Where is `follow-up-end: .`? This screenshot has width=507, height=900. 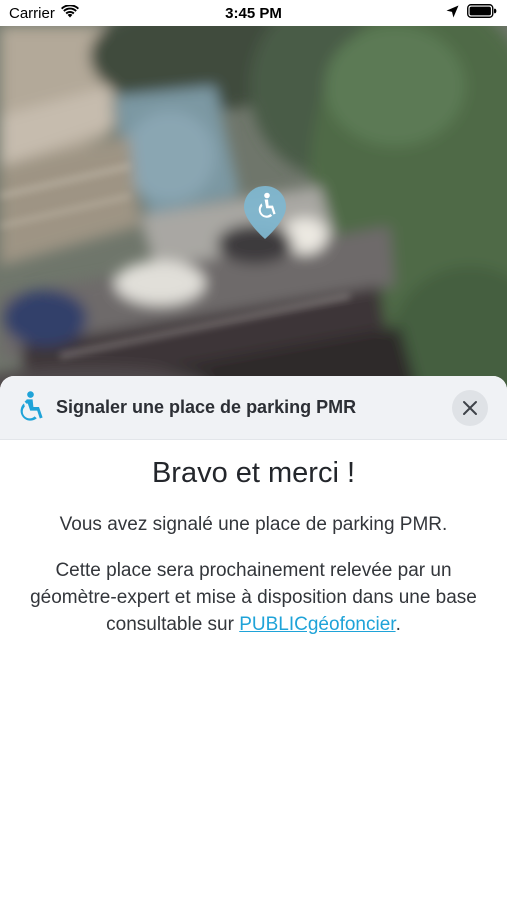
follow-up-end: . is located at coordinates (398, 624).